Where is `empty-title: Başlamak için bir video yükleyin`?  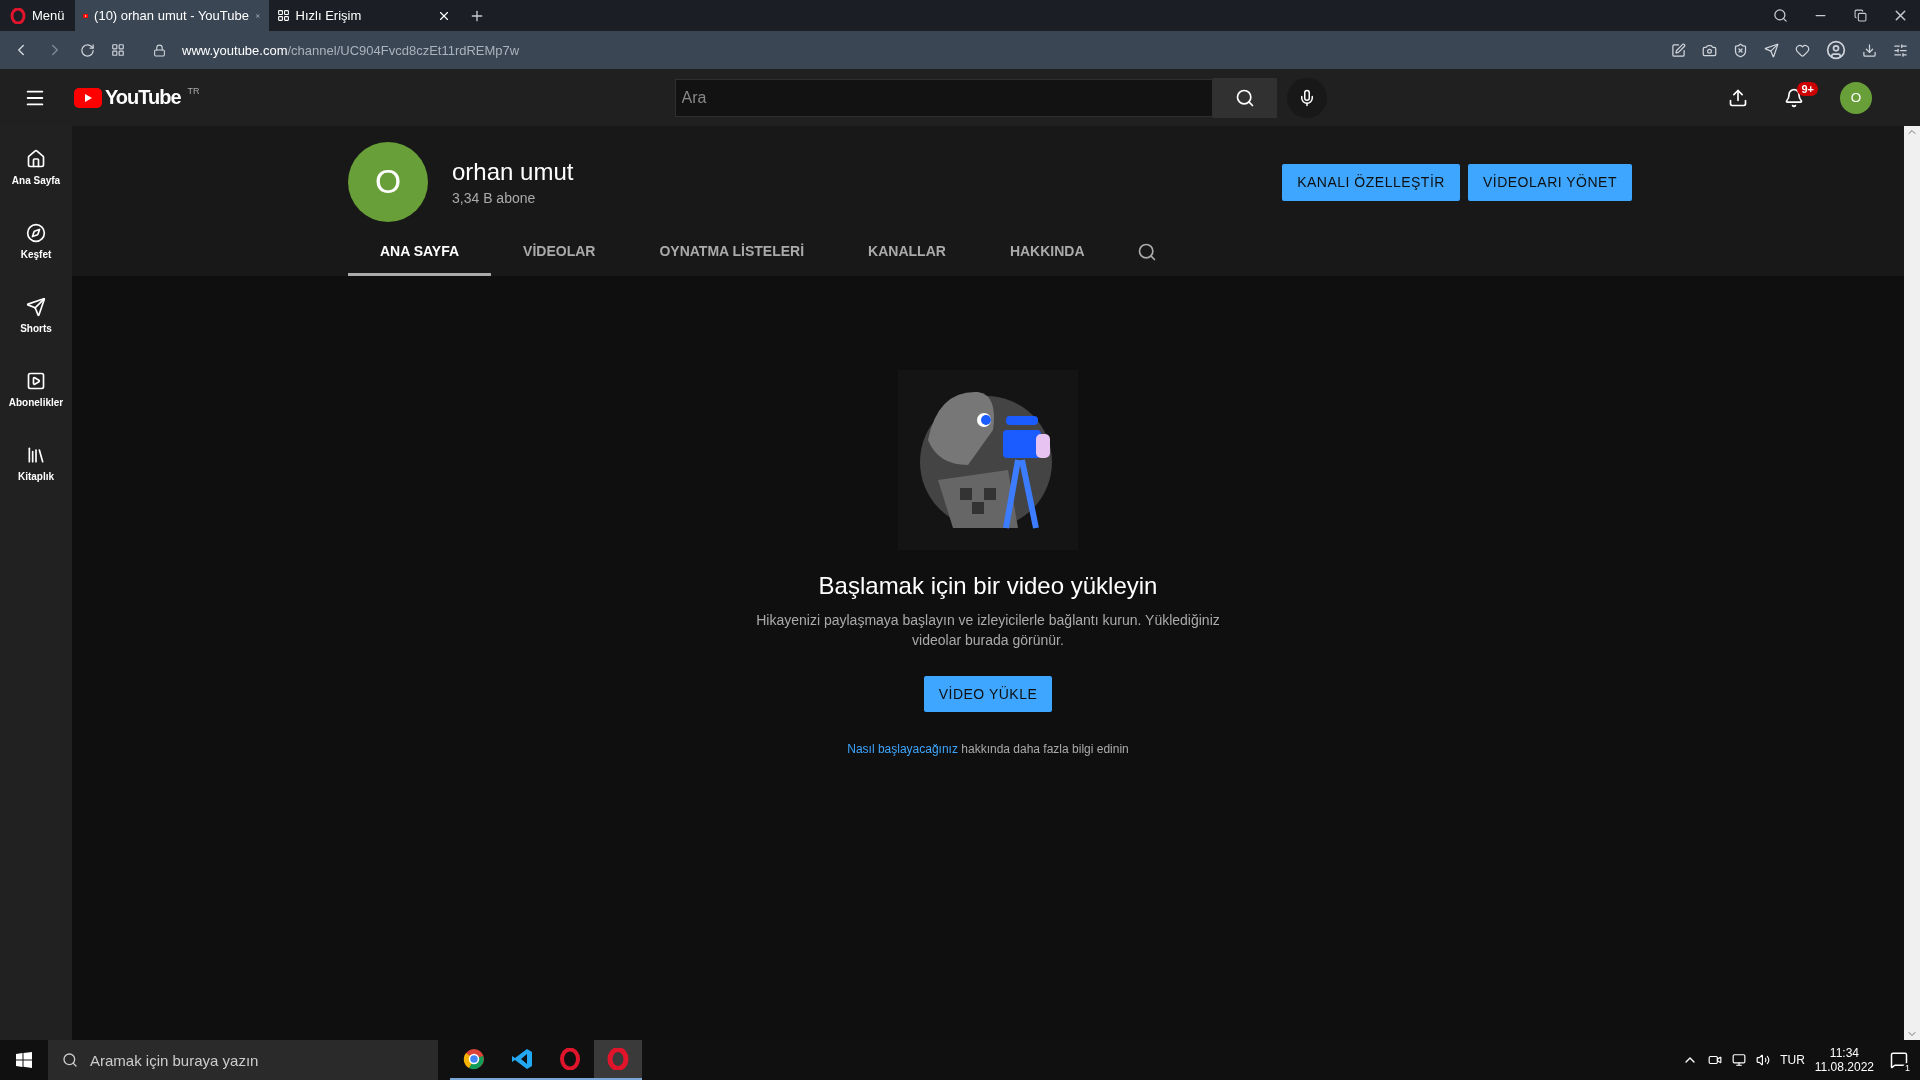 empty-title: Başlamak için bir video yükleyin is located at coordinates (988, 586).